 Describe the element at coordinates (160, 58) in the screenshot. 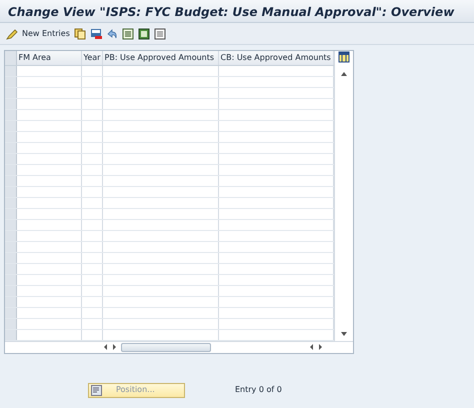

I see `column-header: PB: Use Approved Amounts` at that location.